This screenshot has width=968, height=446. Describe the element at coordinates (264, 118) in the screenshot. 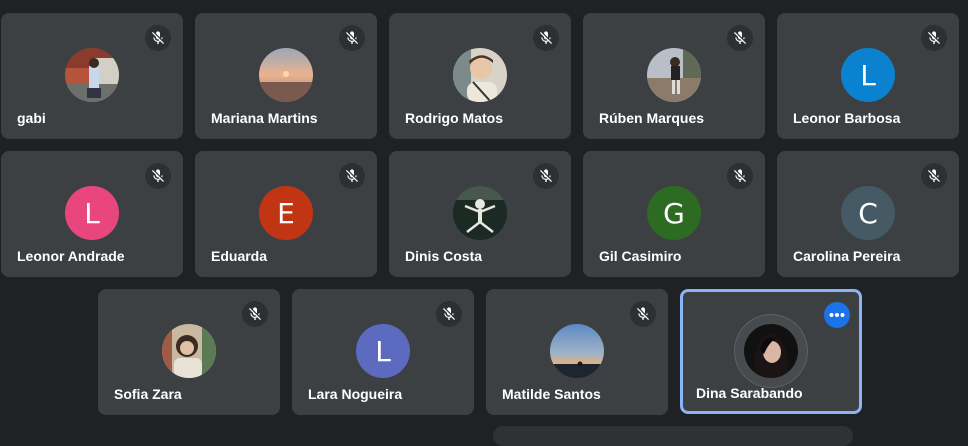

I see `participant-name: Mariana Martins` at that location.